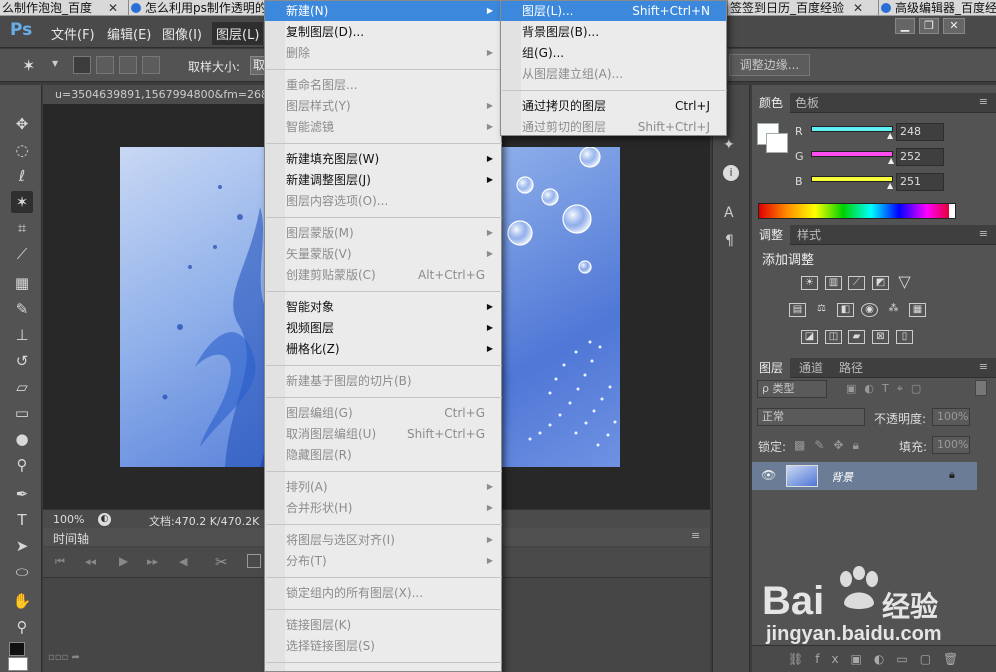 The width and height of the screenshot is (996, 672). I want to click on color-balance-icon: ⚖, so click(821, 310).